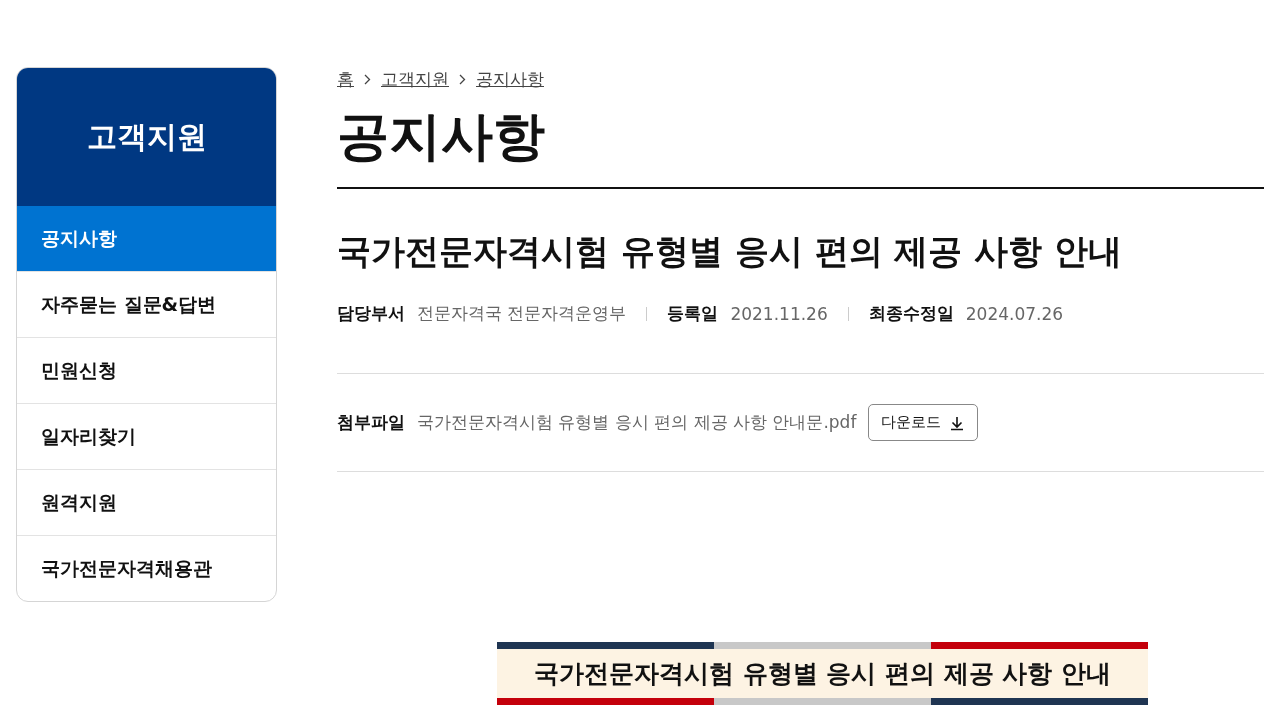 The image size is (1264, 717). I want to click on banner-text: 국가전문자격시험 유형별 응시 편의 제공 사항 안내, so click(822, 674).